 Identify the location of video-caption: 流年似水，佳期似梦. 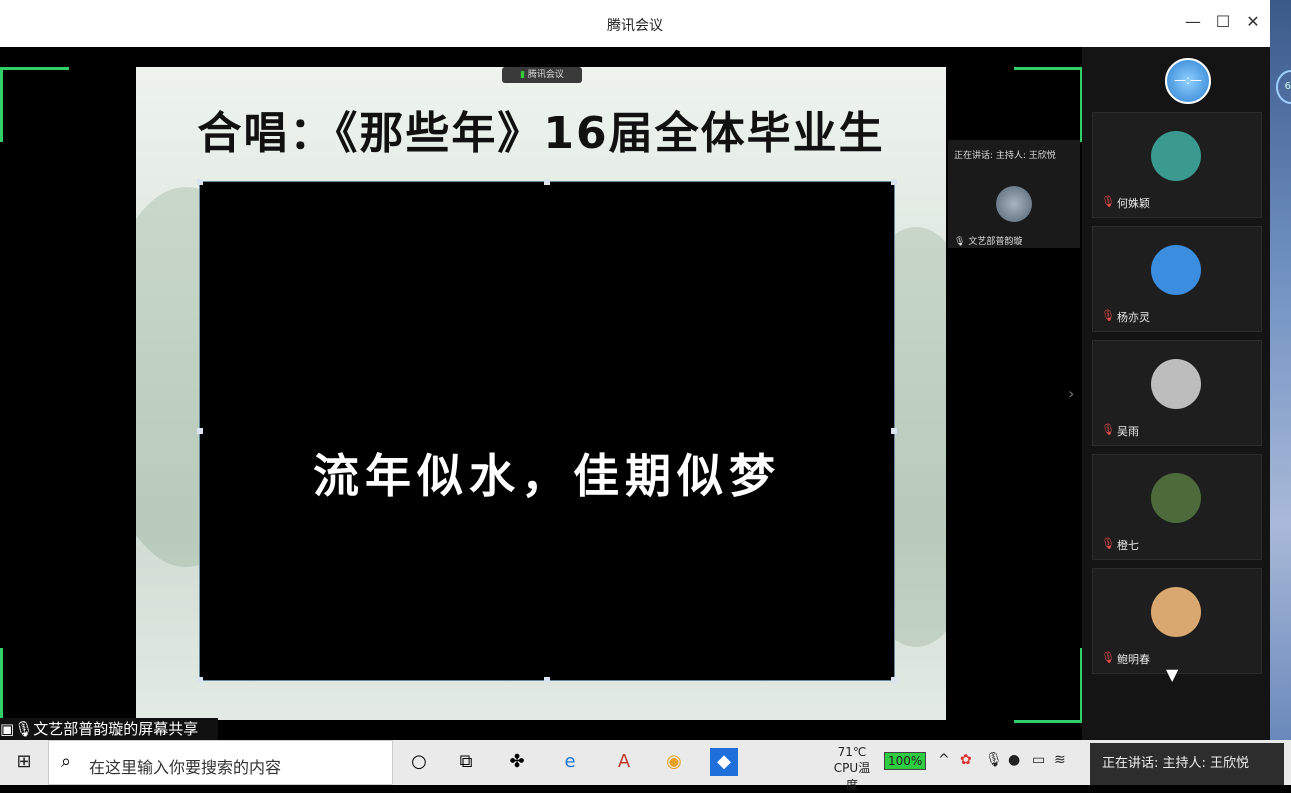
(547, 476).